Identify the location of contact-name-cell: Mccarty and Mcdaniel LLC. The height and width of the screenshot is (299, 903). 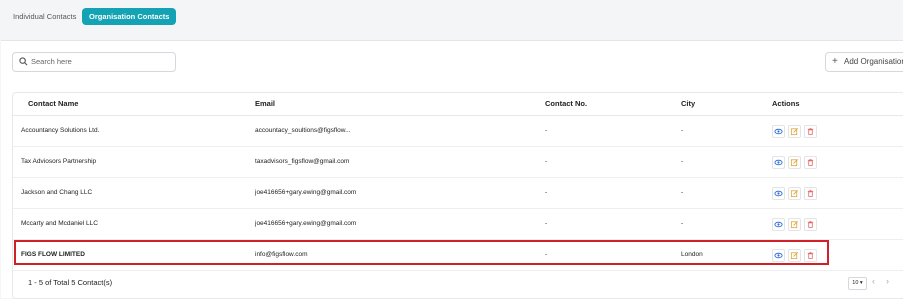
(59, 223).